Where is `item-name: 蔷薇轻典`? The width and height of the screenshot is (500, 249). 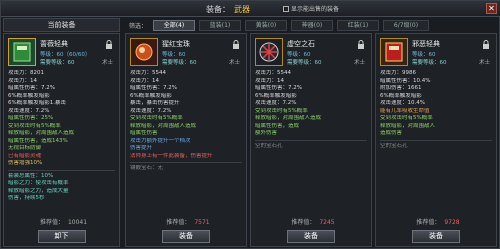
item-name: 蔷薇轻典 is located at coordinates (54, 44).